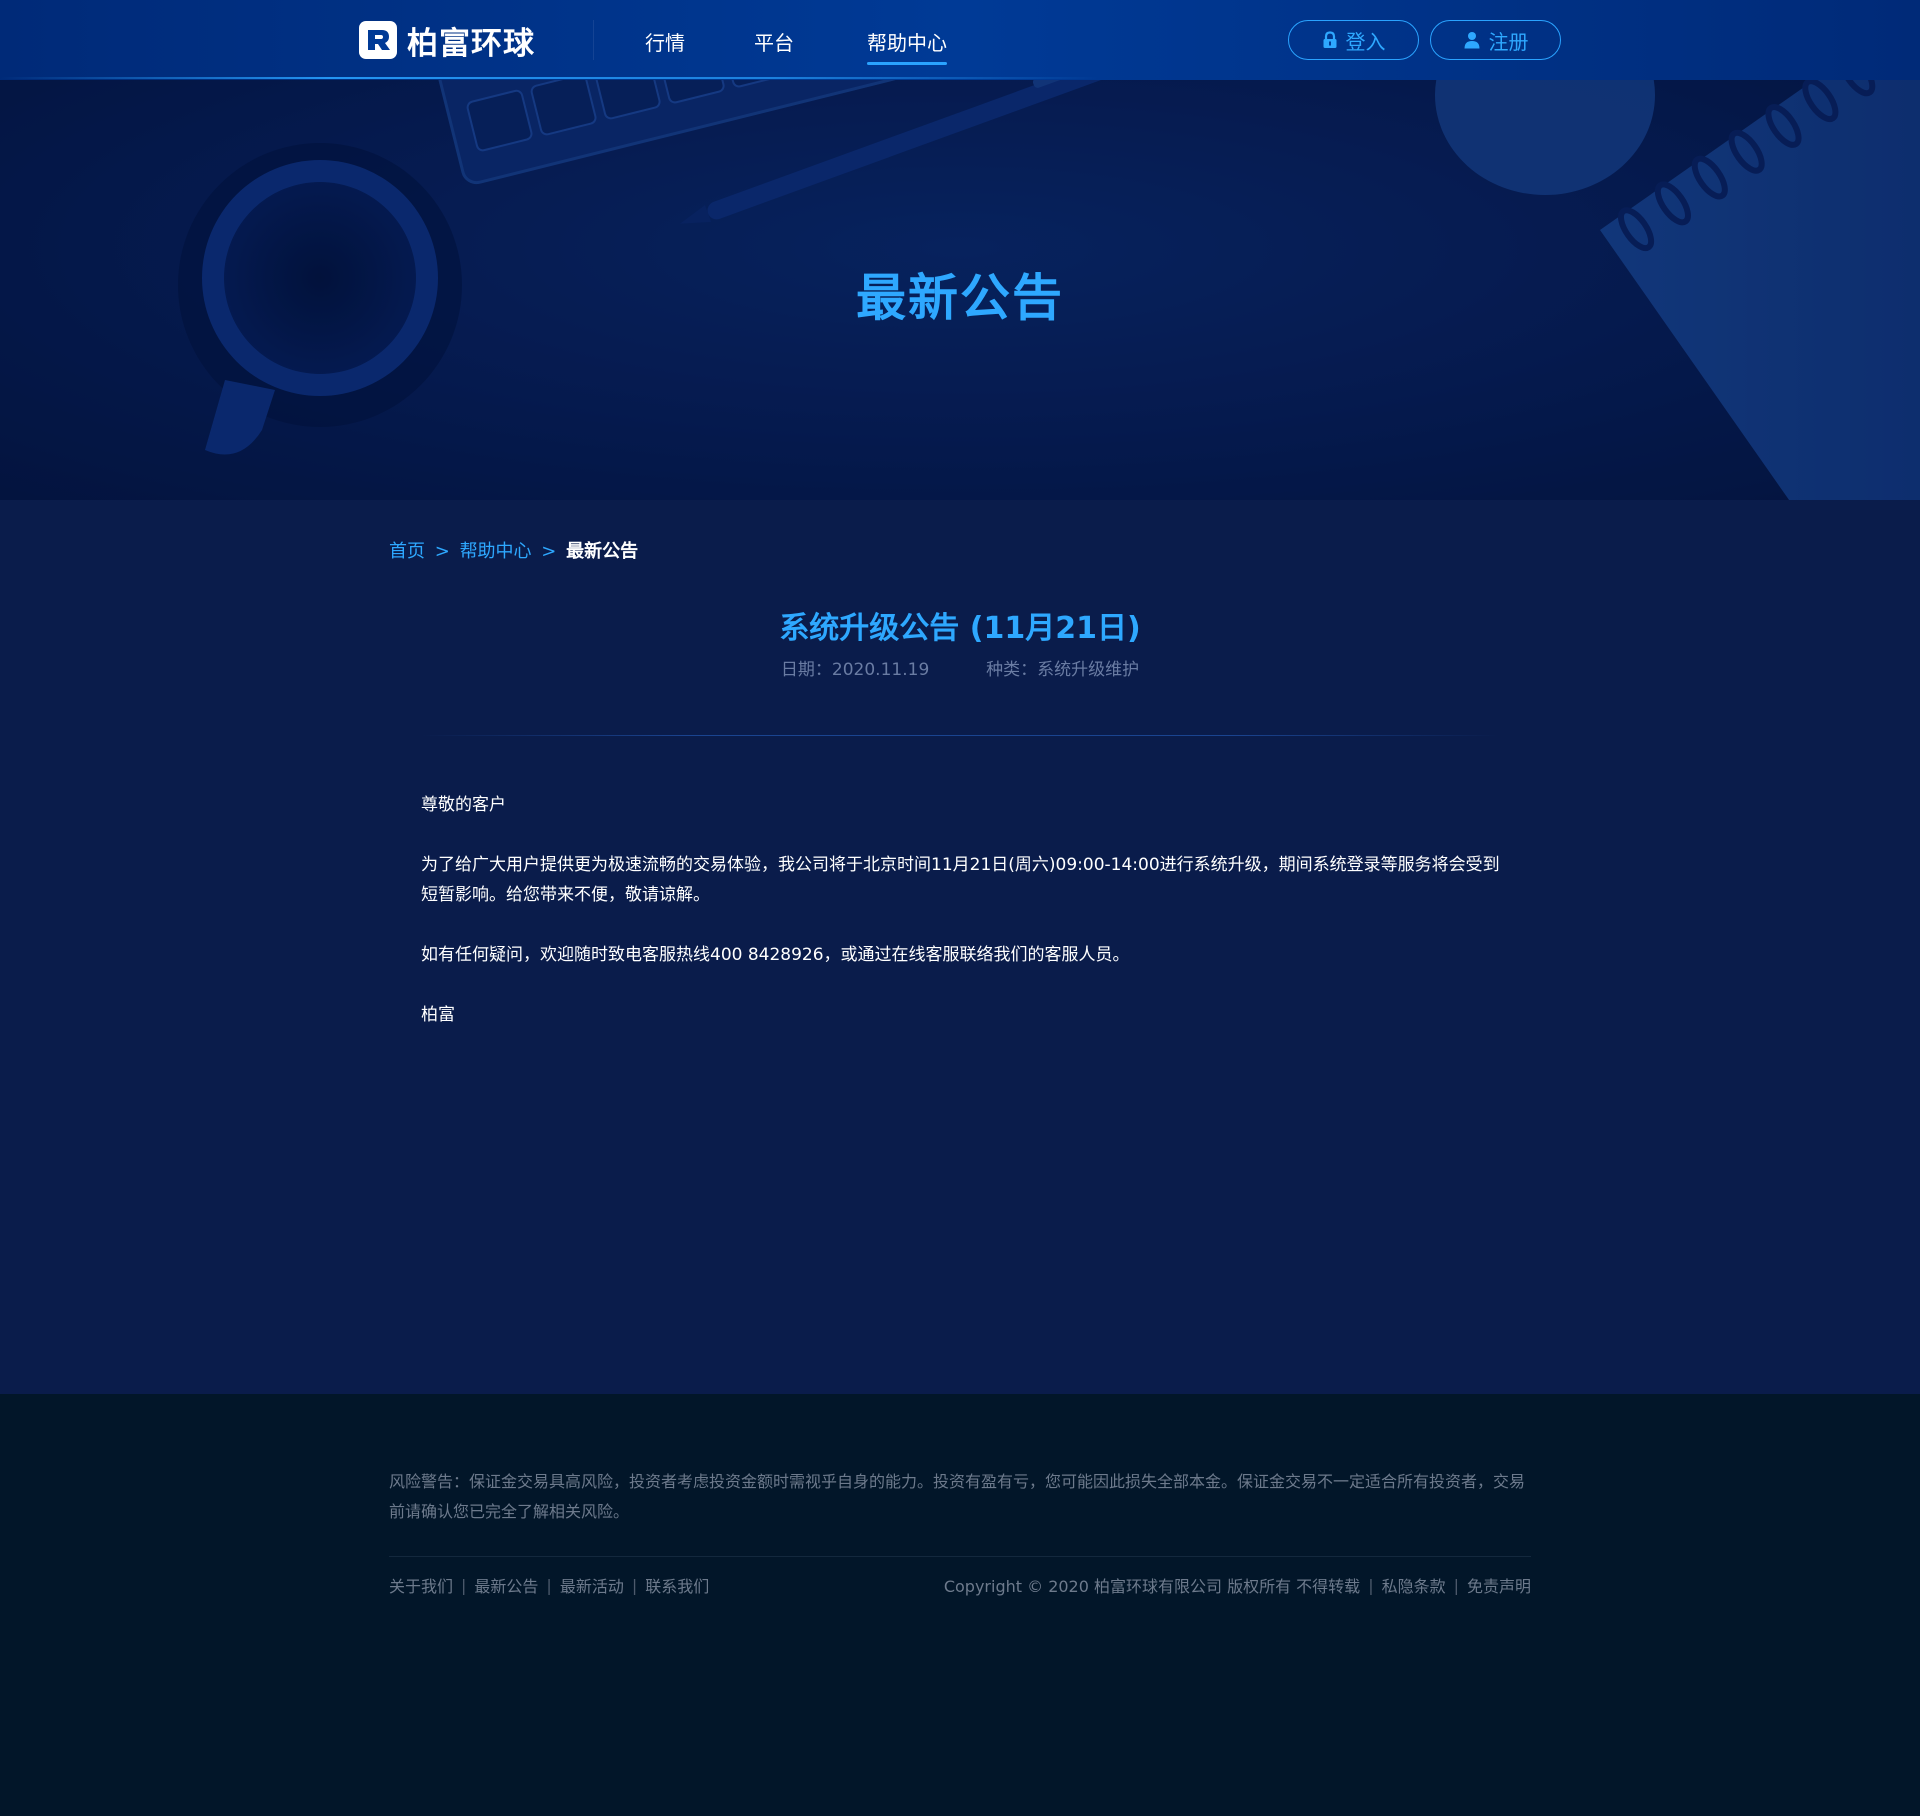 This screenshot has height=1816, width=1920. Describe the element at coordinates (774, 41) in the screenshot. I see `nav-item-platform: 平台` at that location.